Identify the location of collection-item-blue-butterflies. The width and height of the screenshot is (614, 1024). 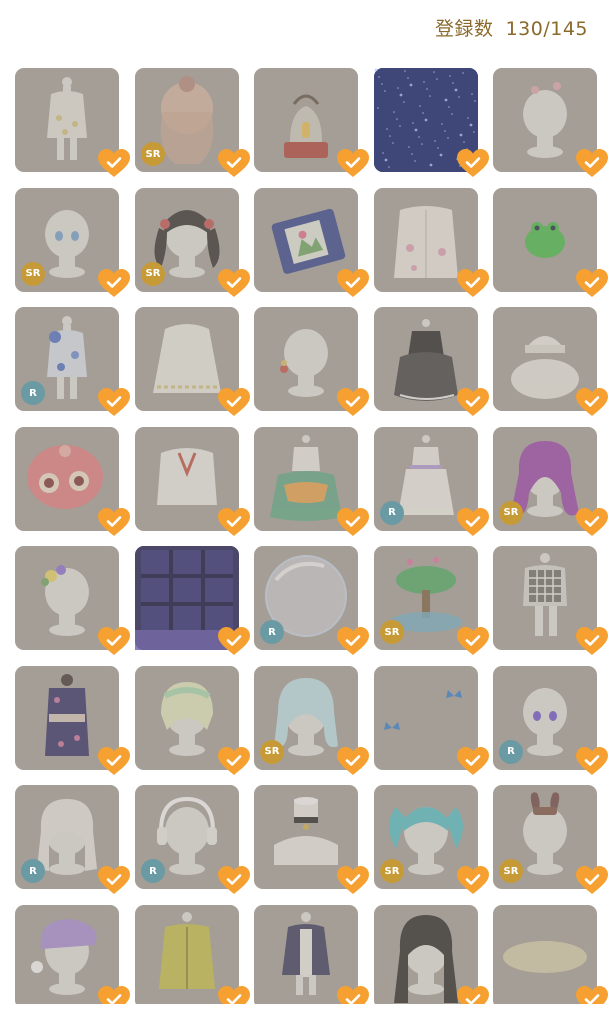
(431, 720).